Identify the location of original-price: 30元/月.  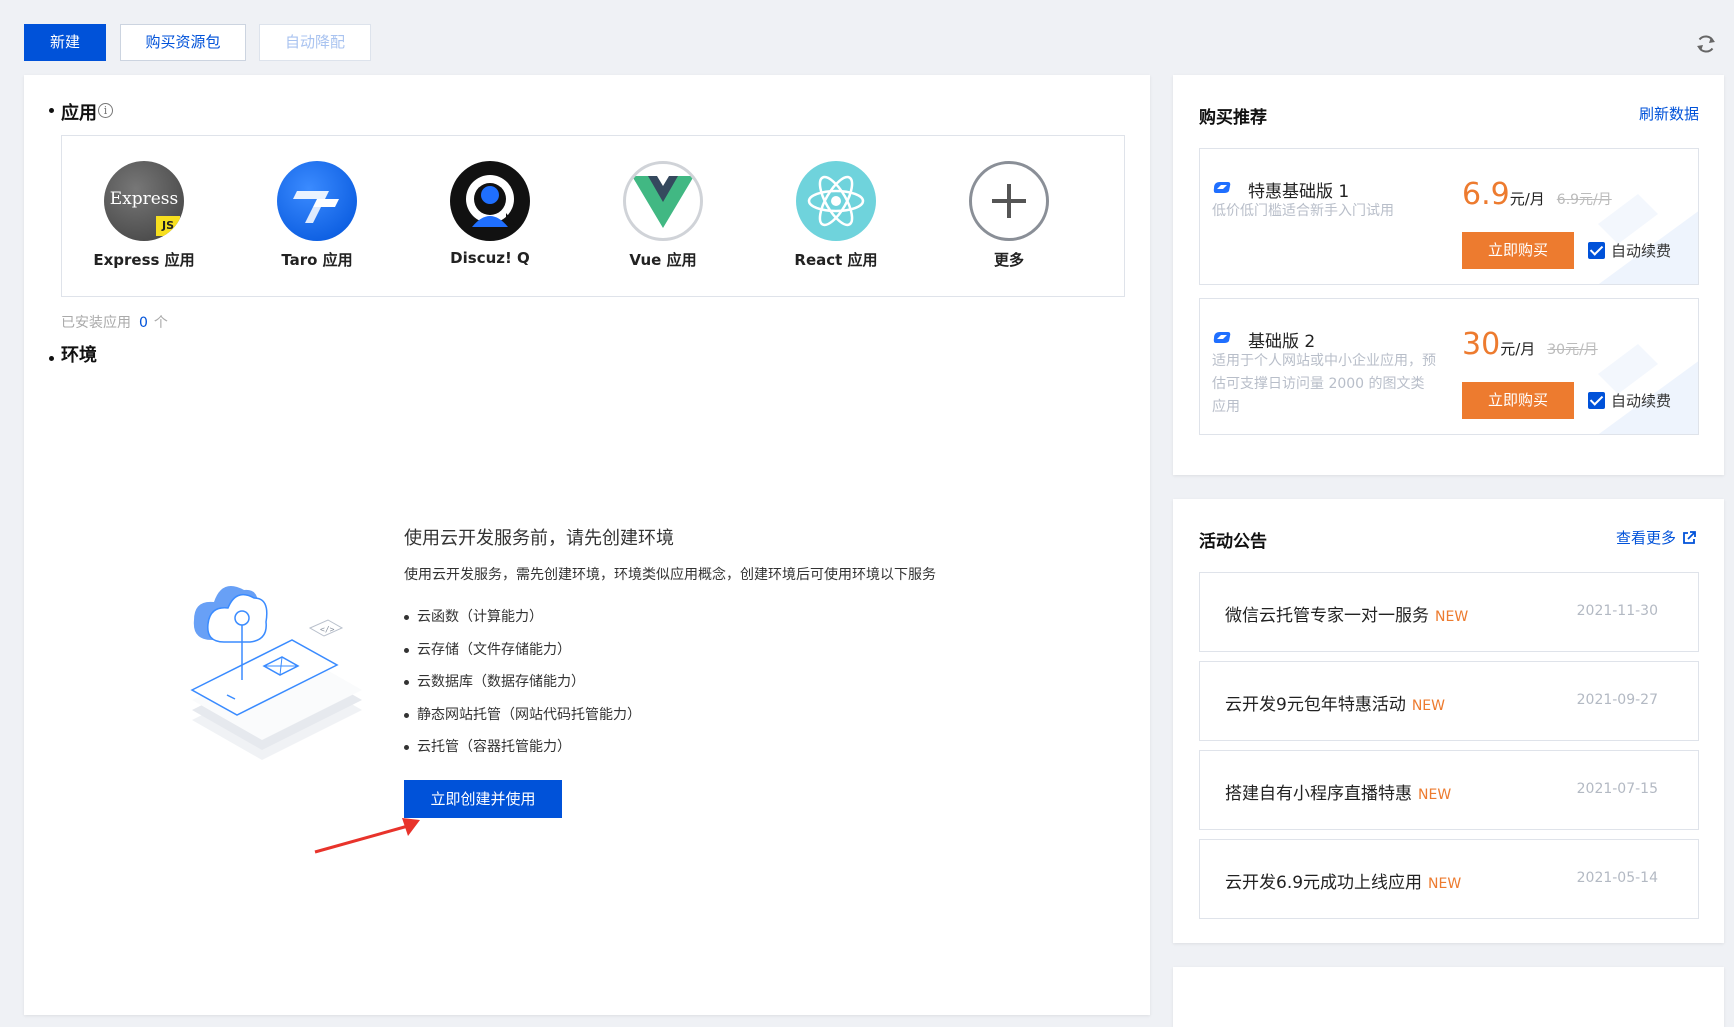
(1572, 350).